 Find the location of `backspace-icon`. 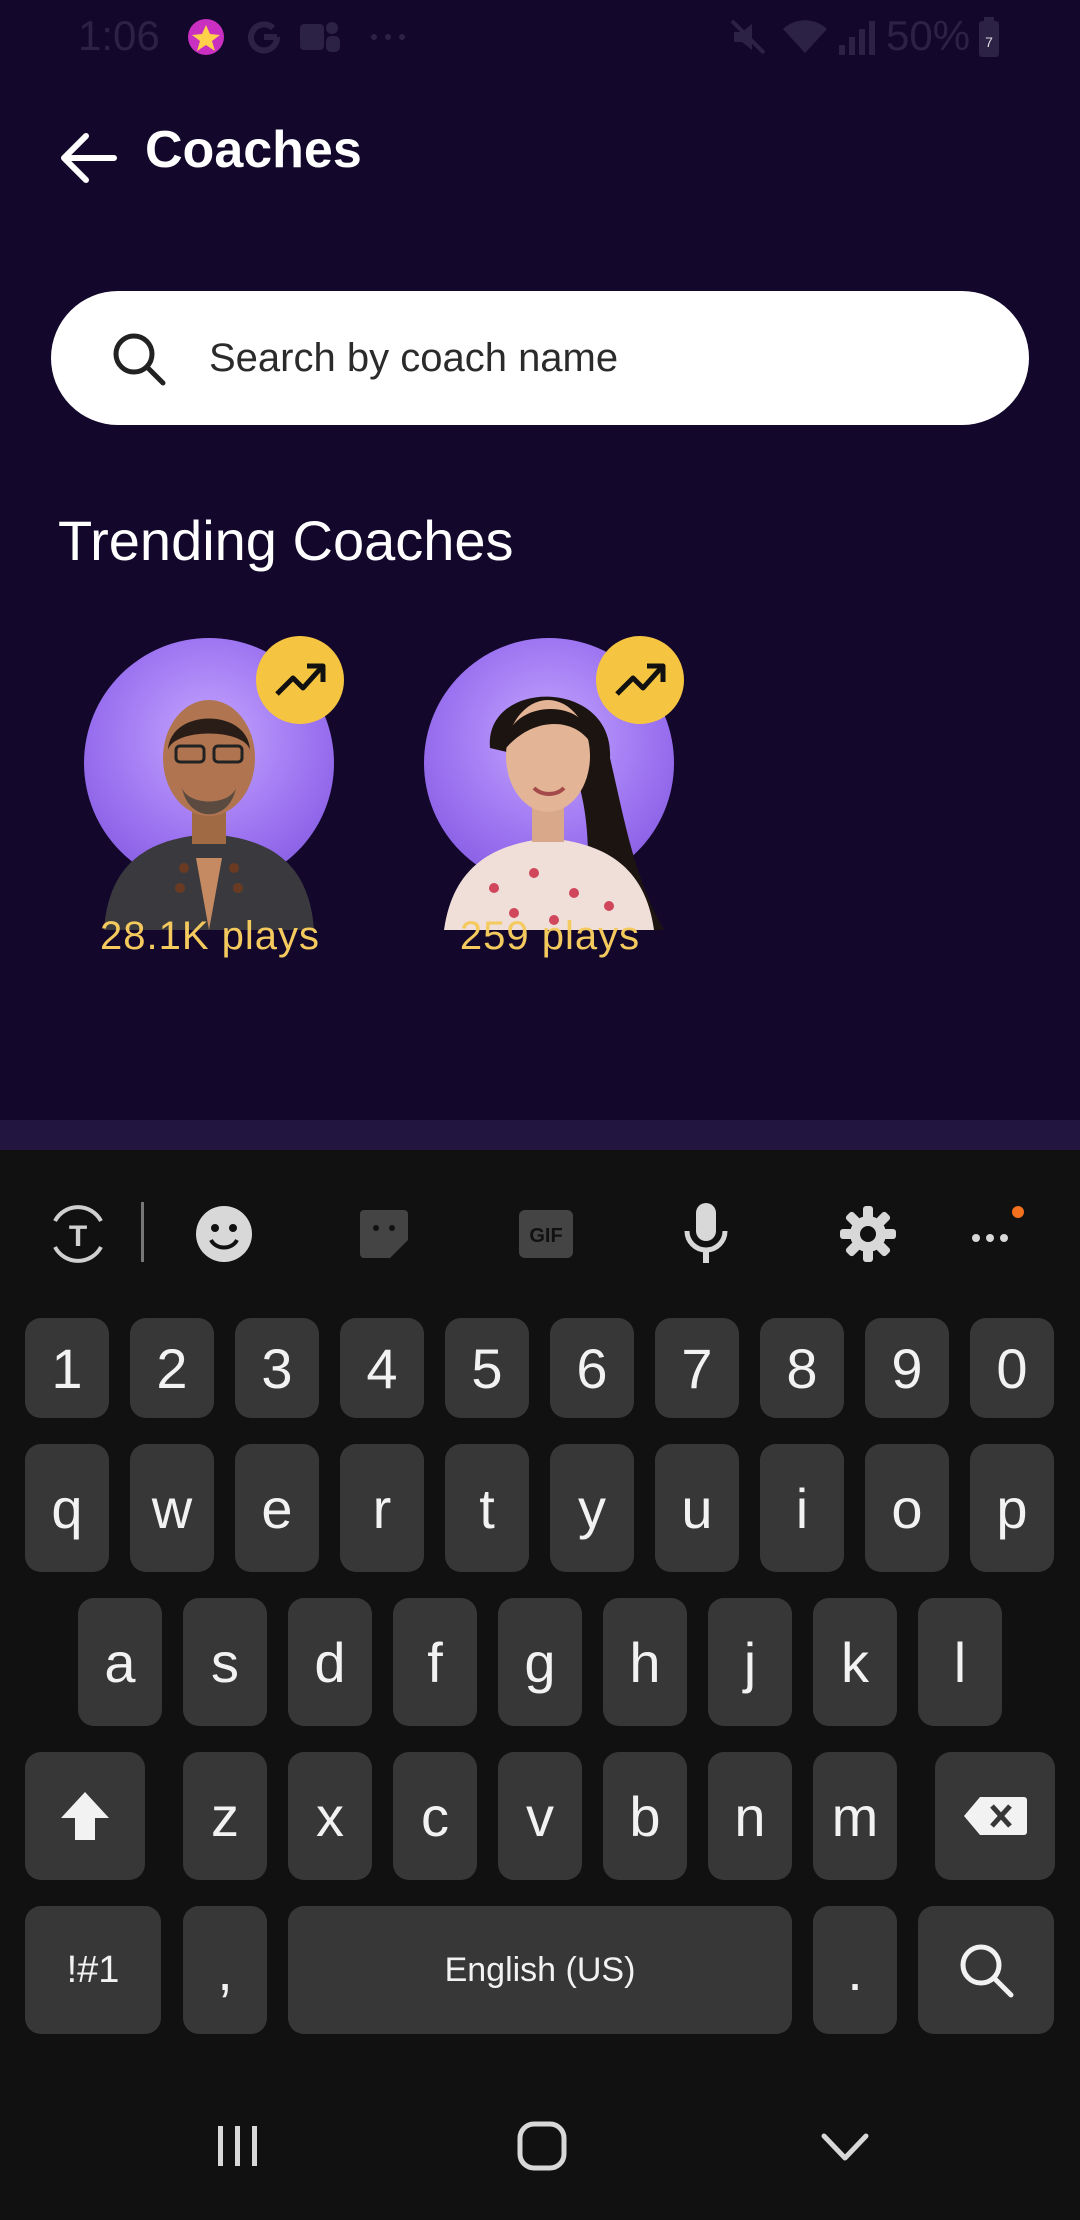

backspace-icon is located at coordinates (995, 1816).